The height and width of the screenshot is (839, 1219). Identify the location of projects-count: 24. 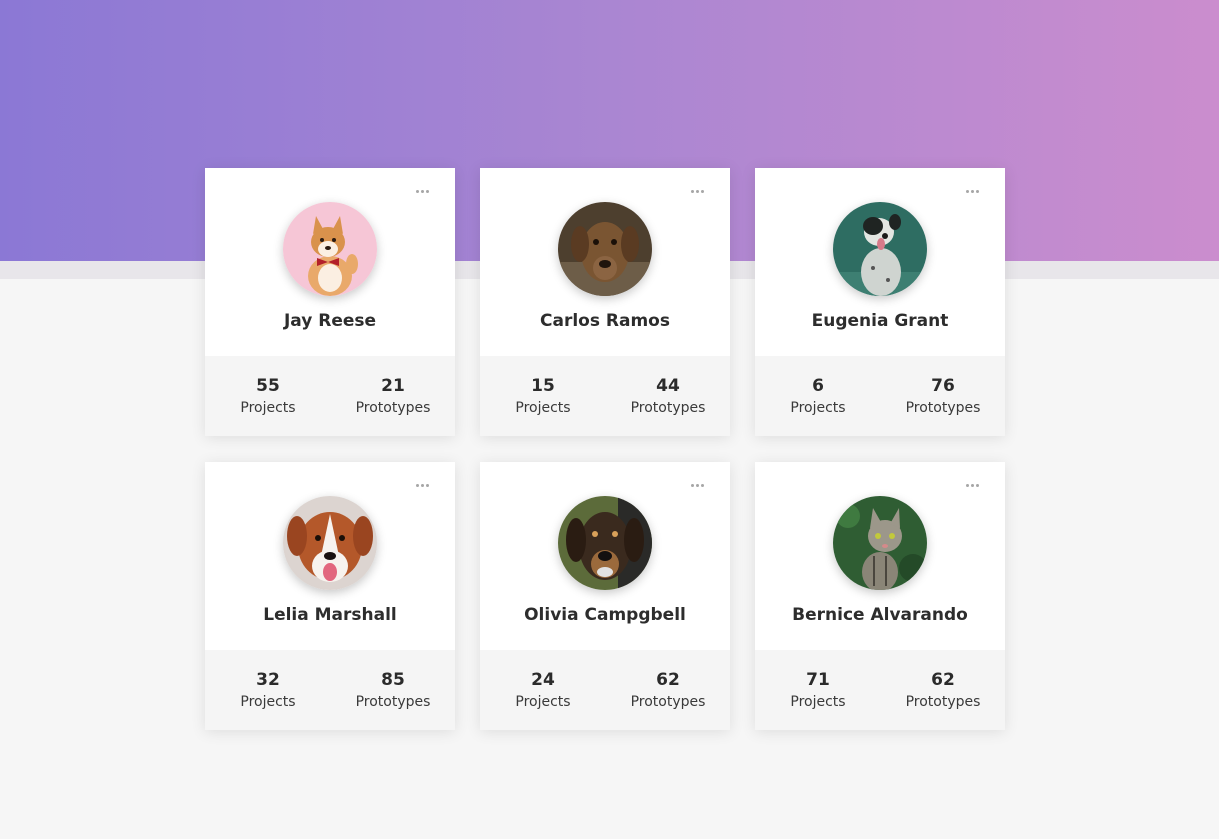
(543, 680).